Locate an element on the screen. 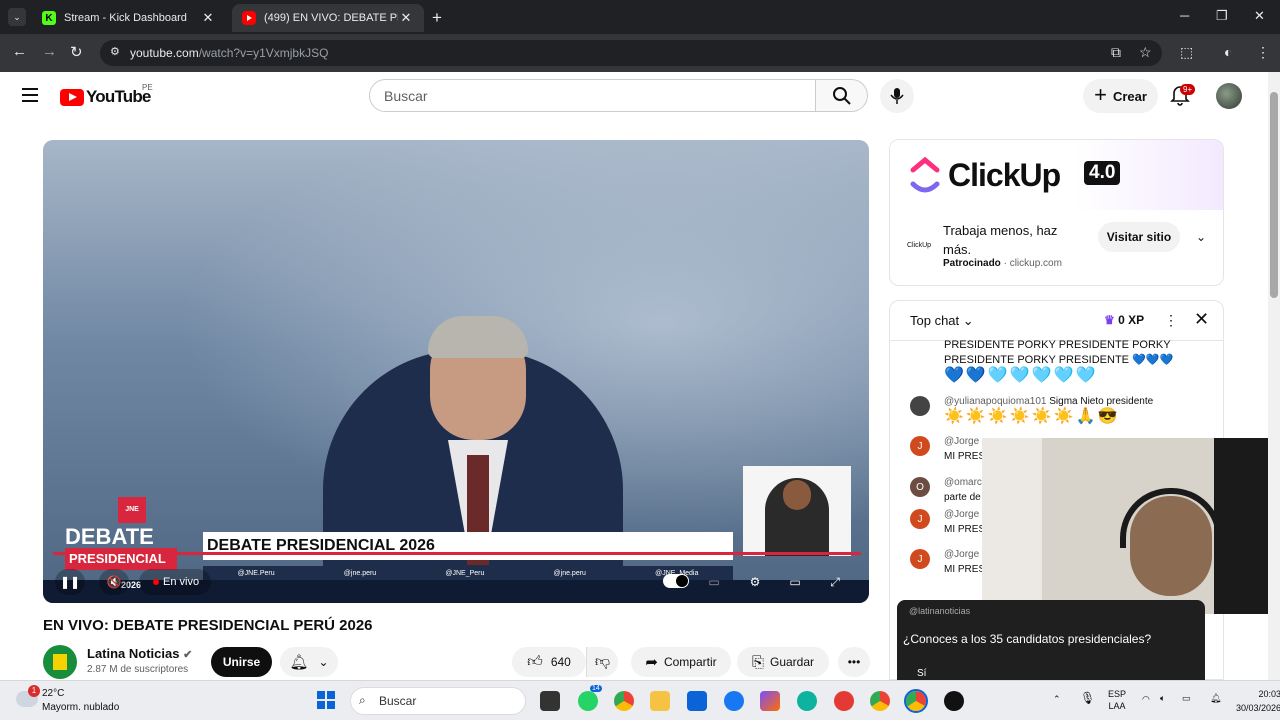 This screenshot has height=720, width=1280. youtube-logo: YouTube PE is located at coordinates (106, 95).